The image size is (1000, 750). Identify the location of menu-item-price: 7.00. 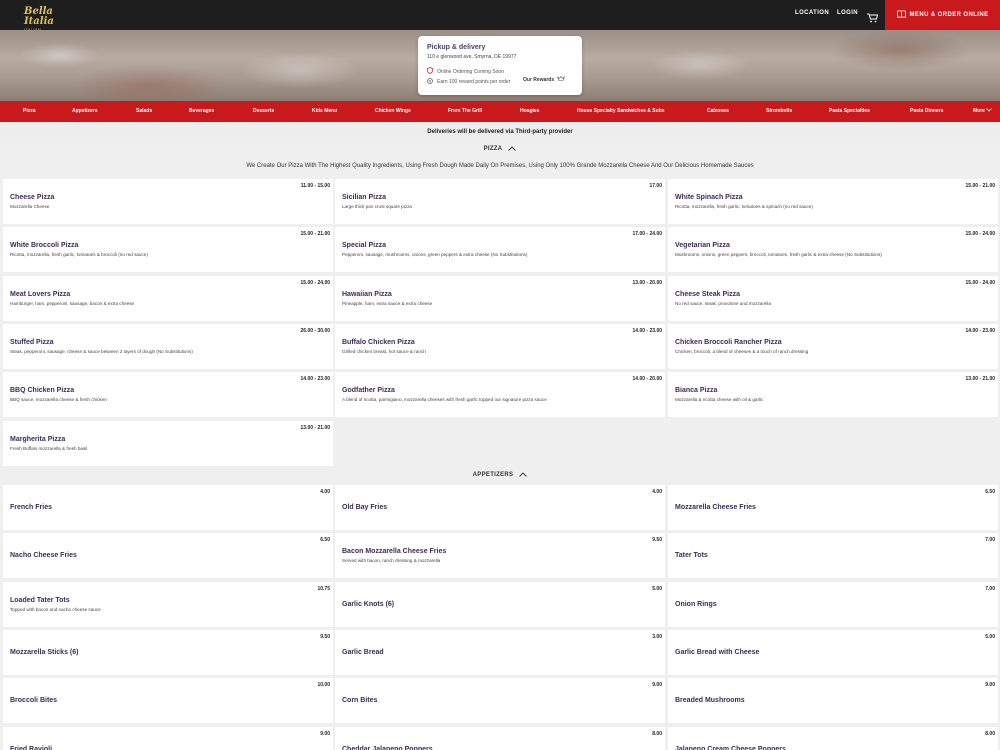
(990, 588).